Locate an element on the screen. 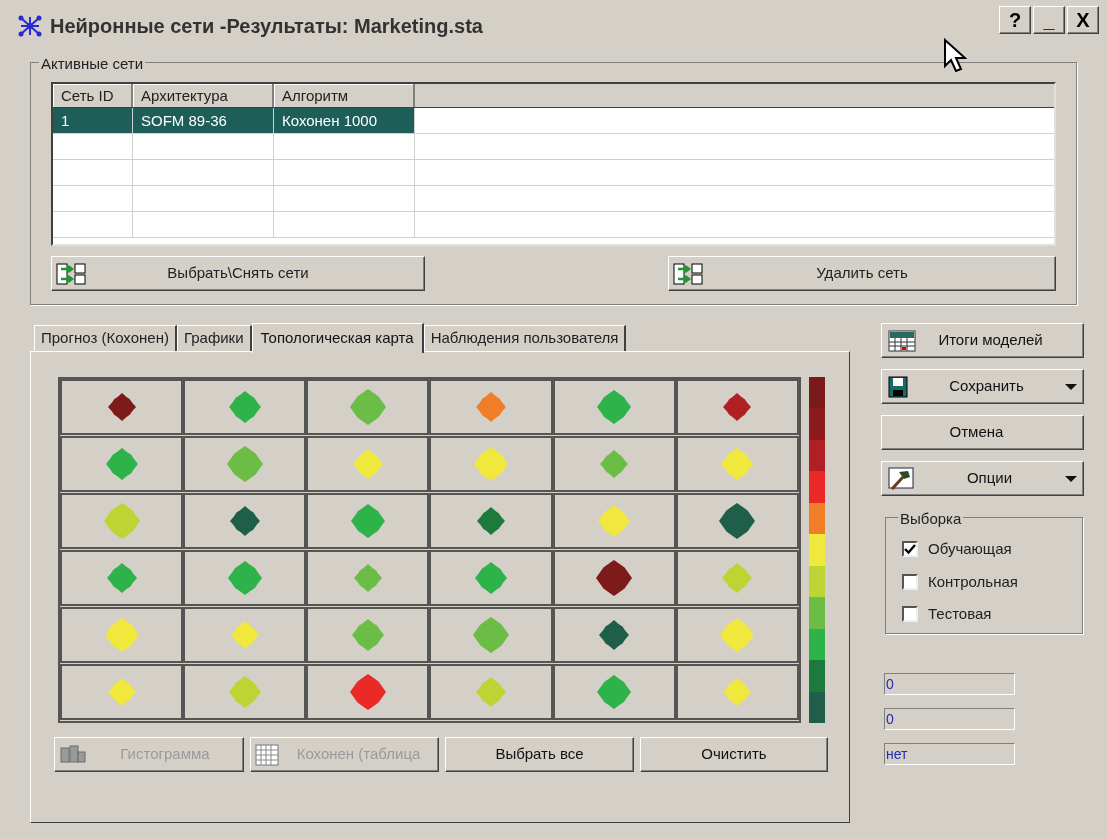 The width and height of the screenshot is (1107, 839). window-control-button: X is located at coordinates (1083, 20).